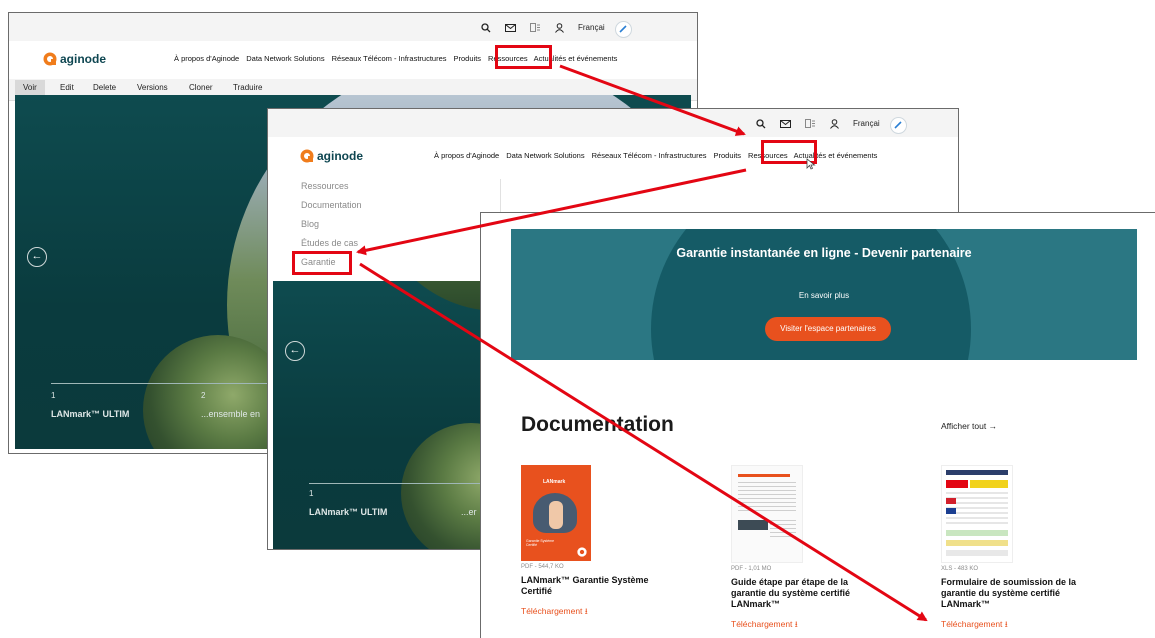  I want to click on thumb-caption-text: Garantie Système Certifié, so click(540, 543).